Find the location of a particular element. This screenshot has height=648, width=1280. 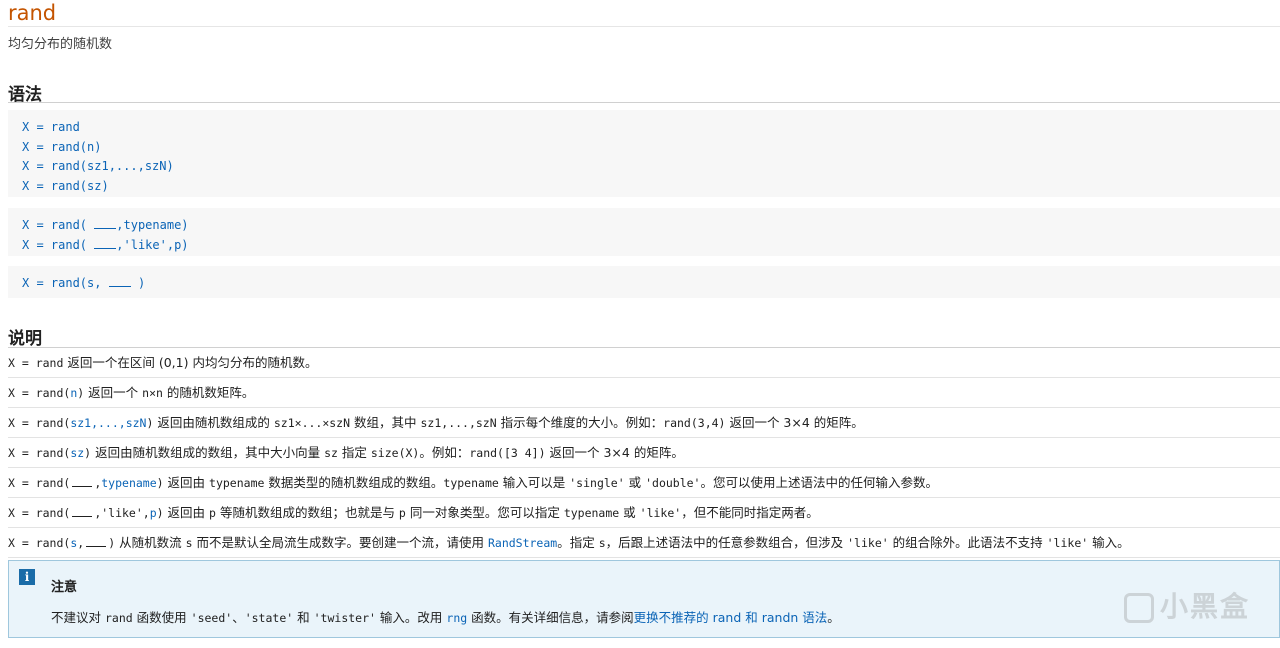

arg-link: sz1,...,szN is located at coordinates (108, 423).